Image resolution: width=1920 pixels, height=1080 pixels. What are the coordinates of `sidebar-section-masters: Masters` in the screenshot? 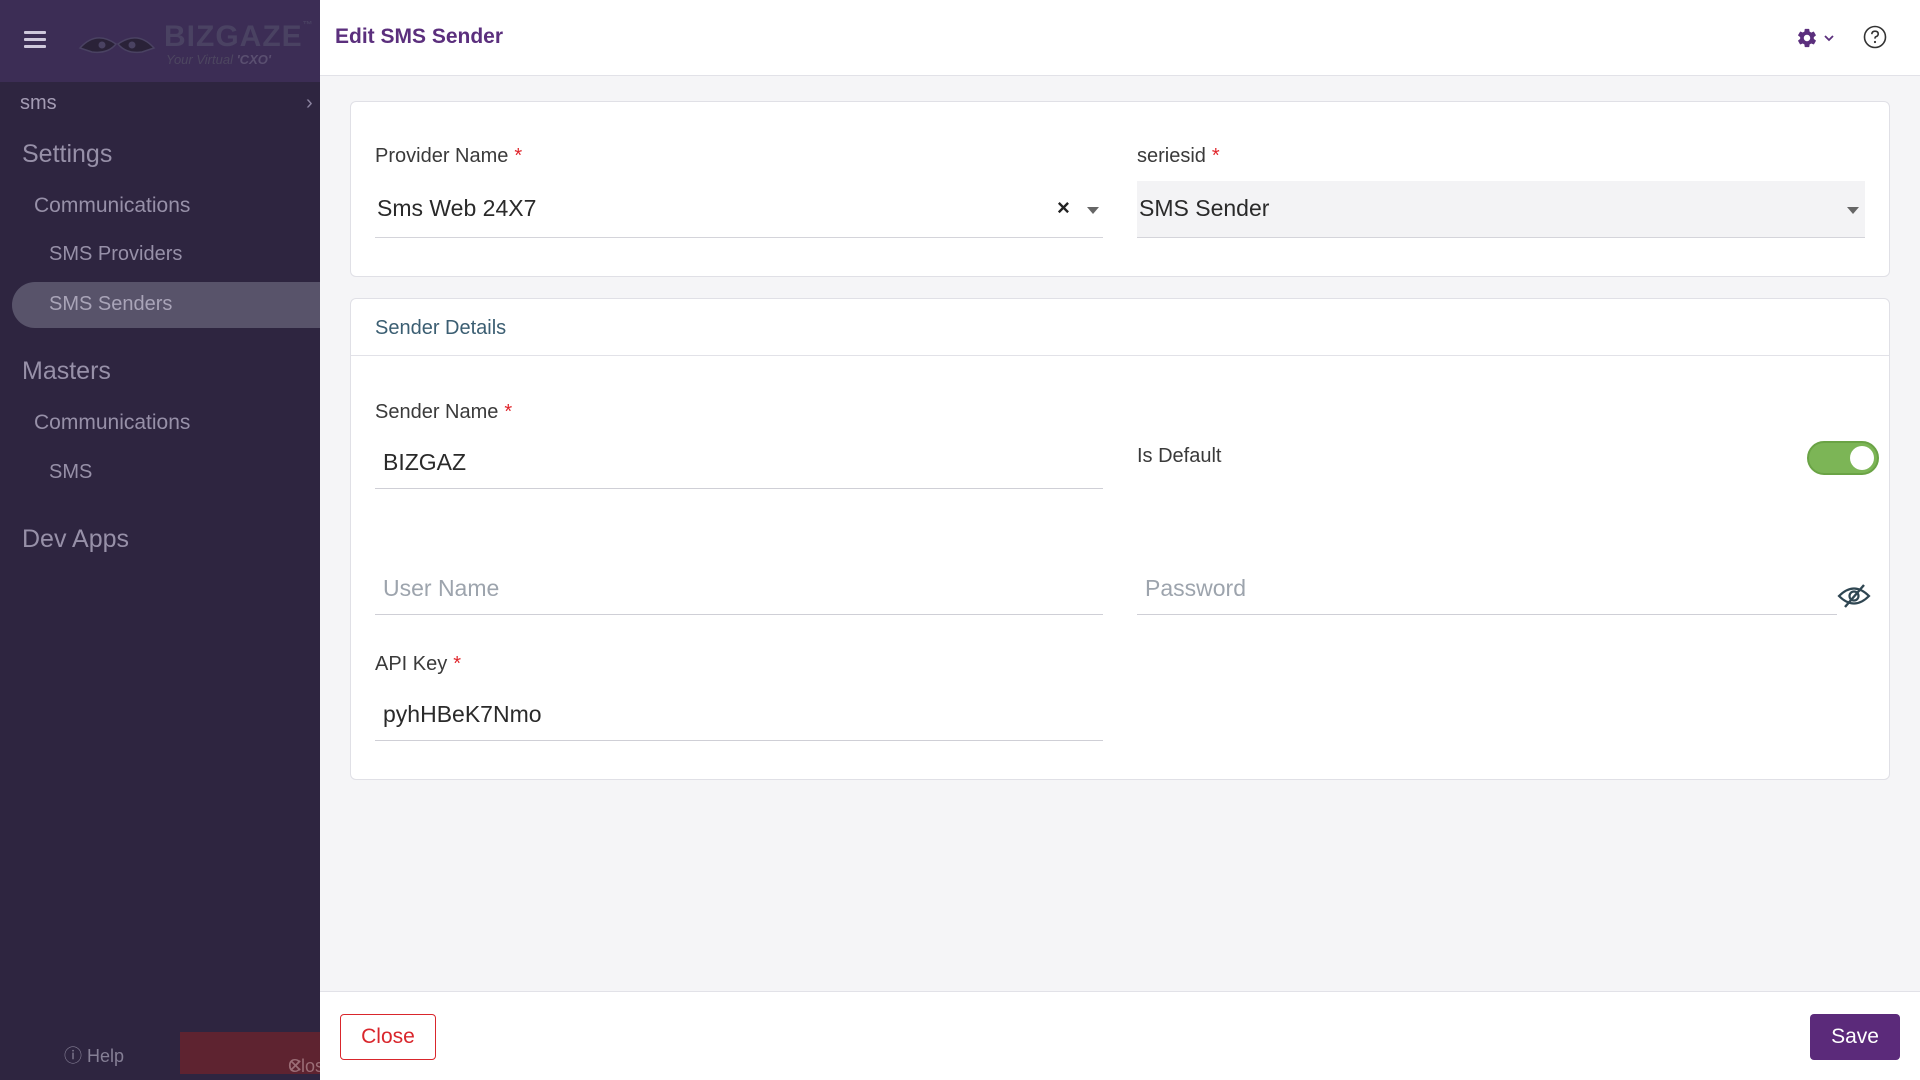 It's located at (66, 371).